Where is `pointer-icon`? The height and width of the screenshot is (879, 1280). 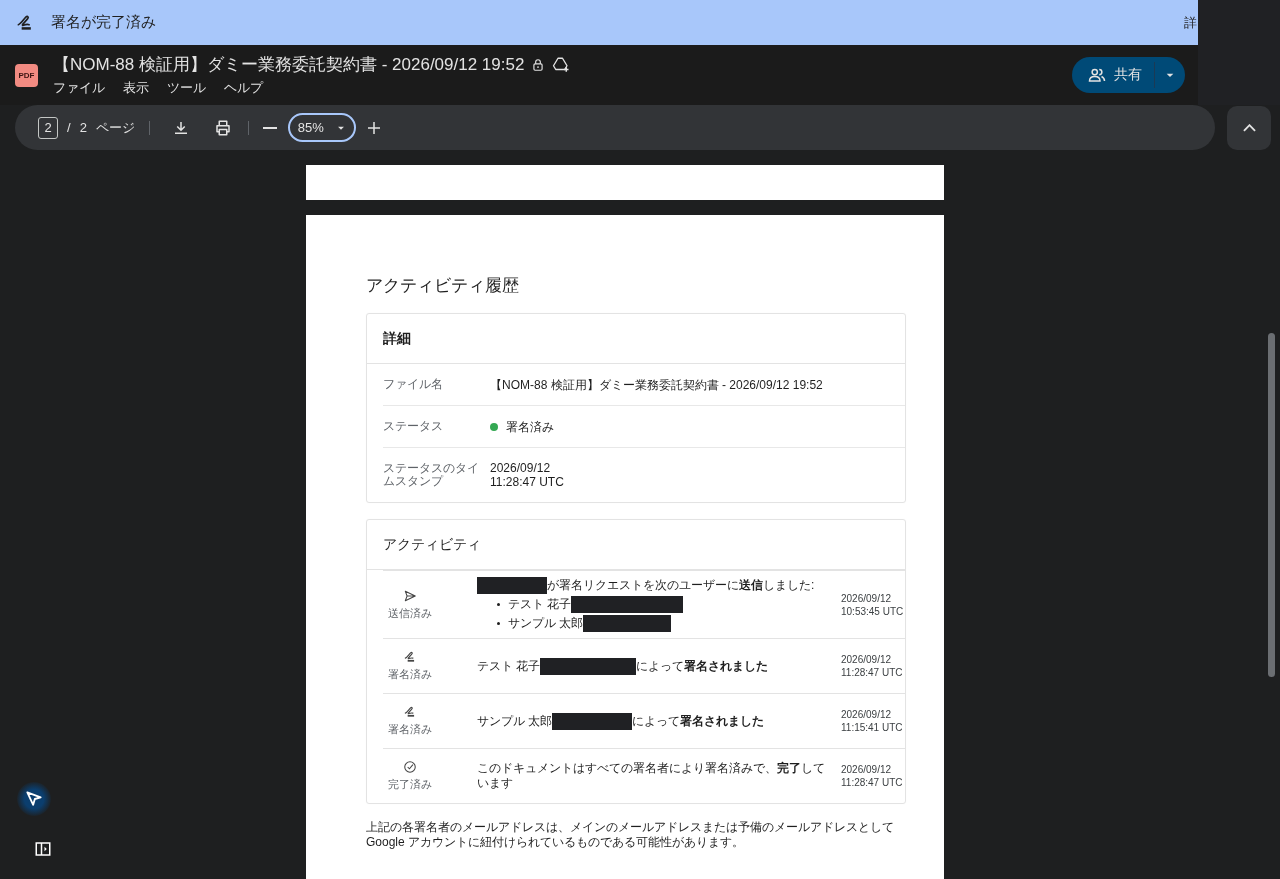
pointer-icon is located at coordinates (34, 799).